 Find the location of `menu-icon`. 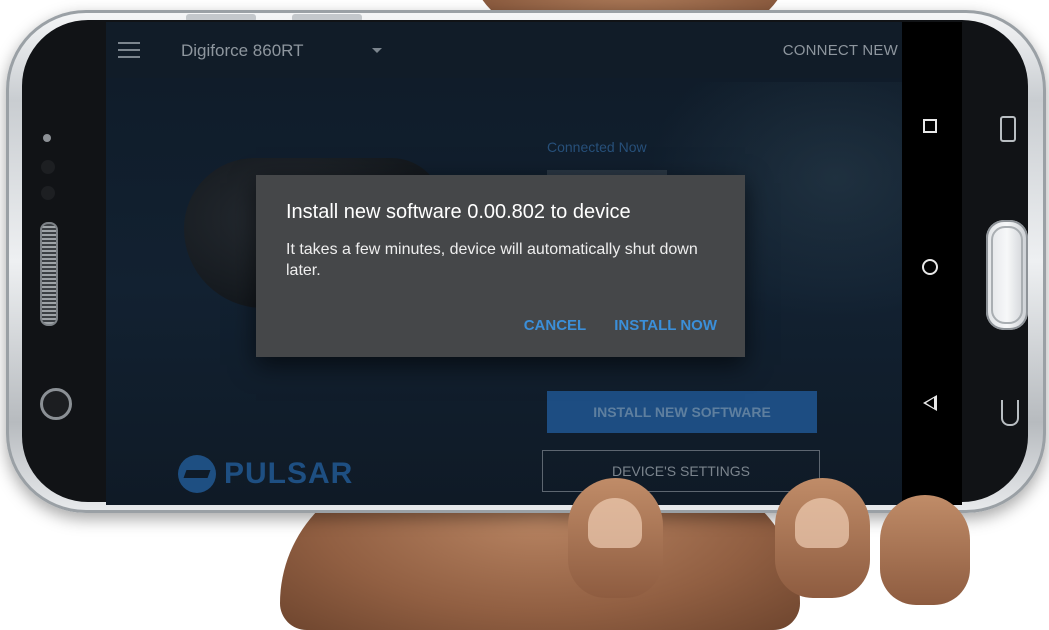

menu-icon is located at coordinates (129, 50).